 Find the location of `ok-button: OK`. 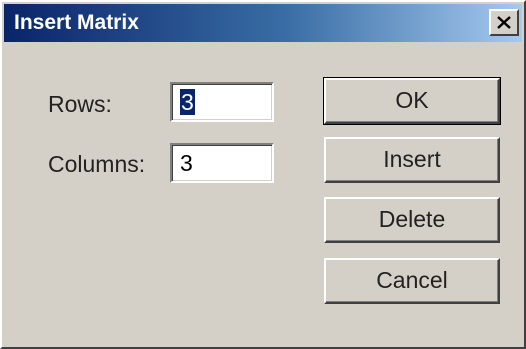

ok-button: OK is located at coordinates (412, 101).